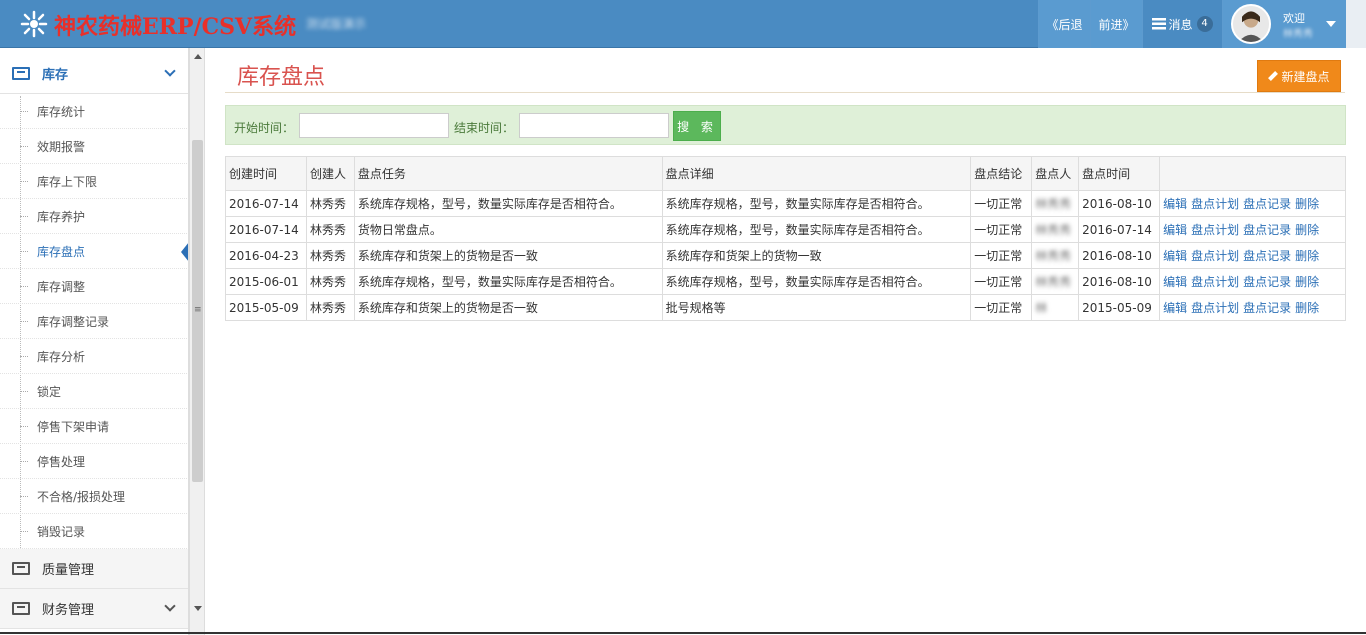  What do you see at coordinates (816, 255) in the screenshot?
I see `cell-detail: 系统库存和货架上的货物一致` at bounding box center [816, 255].